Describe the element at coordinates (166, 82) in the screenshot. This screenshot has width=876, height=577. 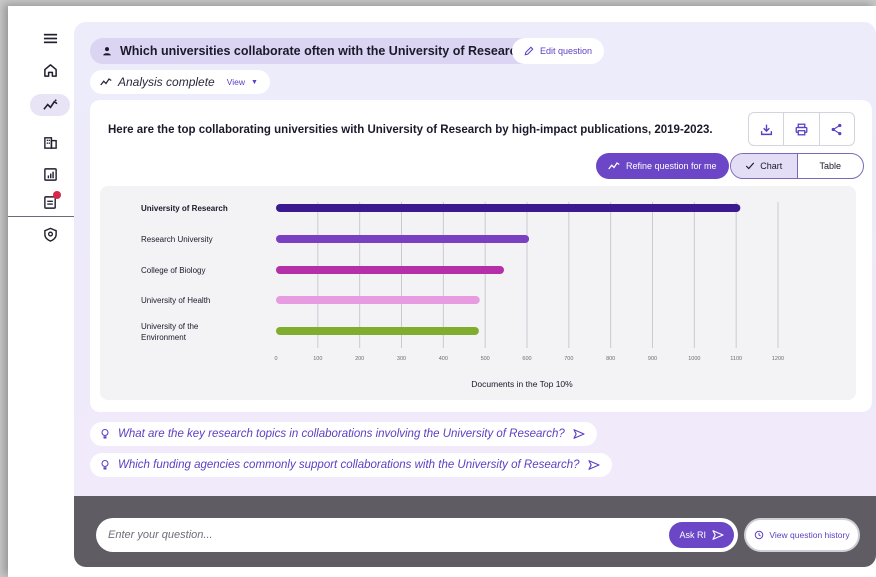
I see `analysis-status-text: Analysis complete` at that location.